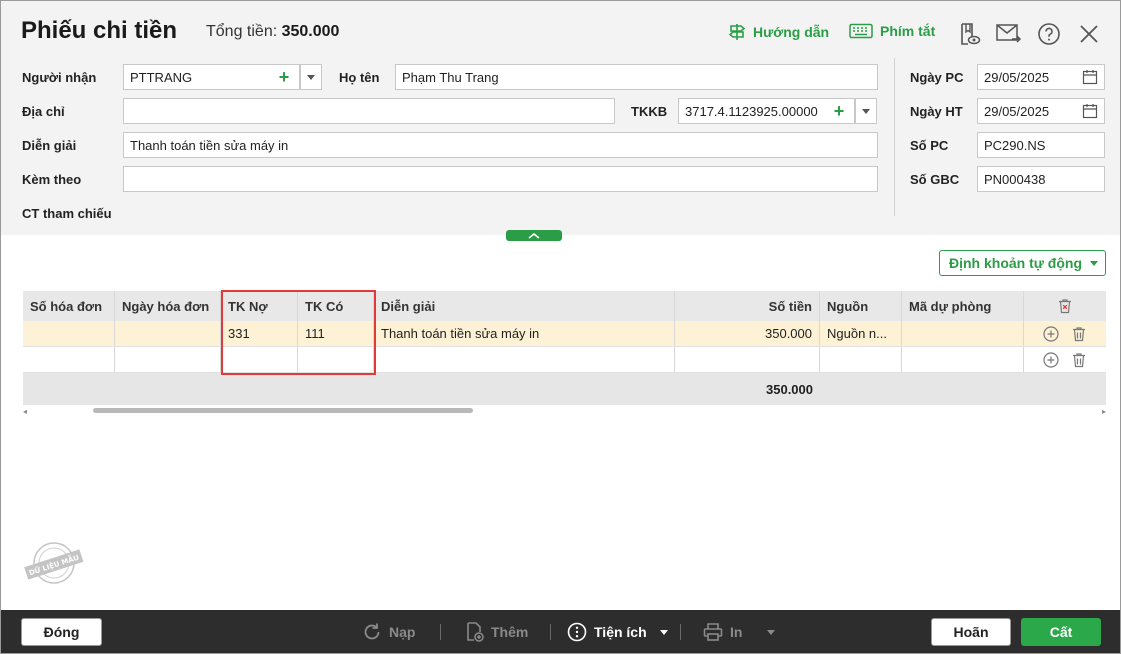 The image size is (1121, 654). Describe the element at coordinates (778, 32) in the screenshot. I see `guide-link: Hướng dẫn` at that location.